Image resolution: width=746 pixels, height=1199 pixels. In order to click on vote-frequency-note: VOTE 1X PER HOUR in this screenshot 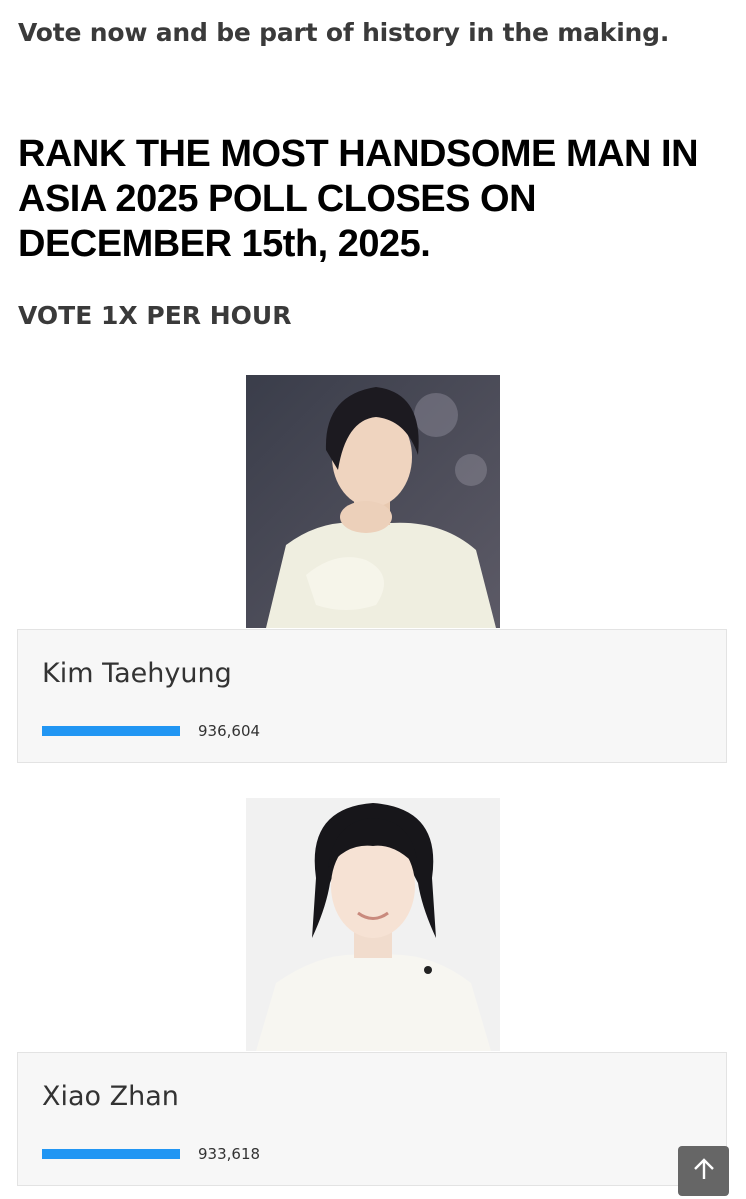, I will do `click(155, 315)`.